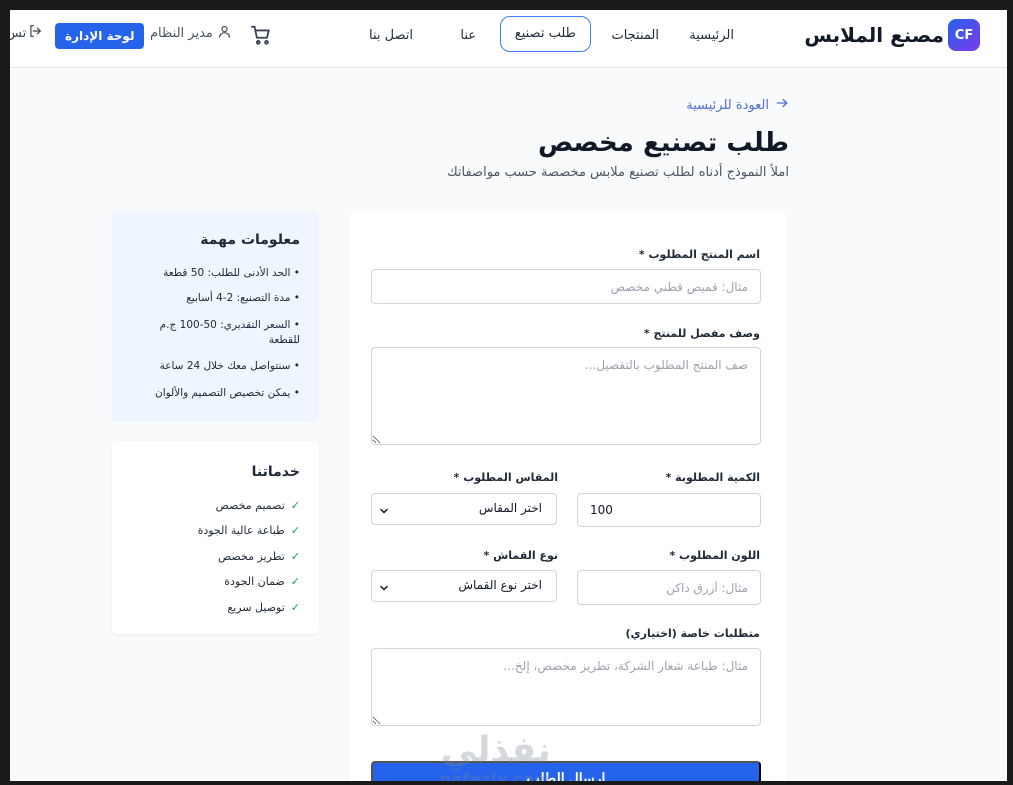  What do you see at coordinates (35, 33) in the screenshot?
I see `logout-icon` at bounding box center [35, 33].